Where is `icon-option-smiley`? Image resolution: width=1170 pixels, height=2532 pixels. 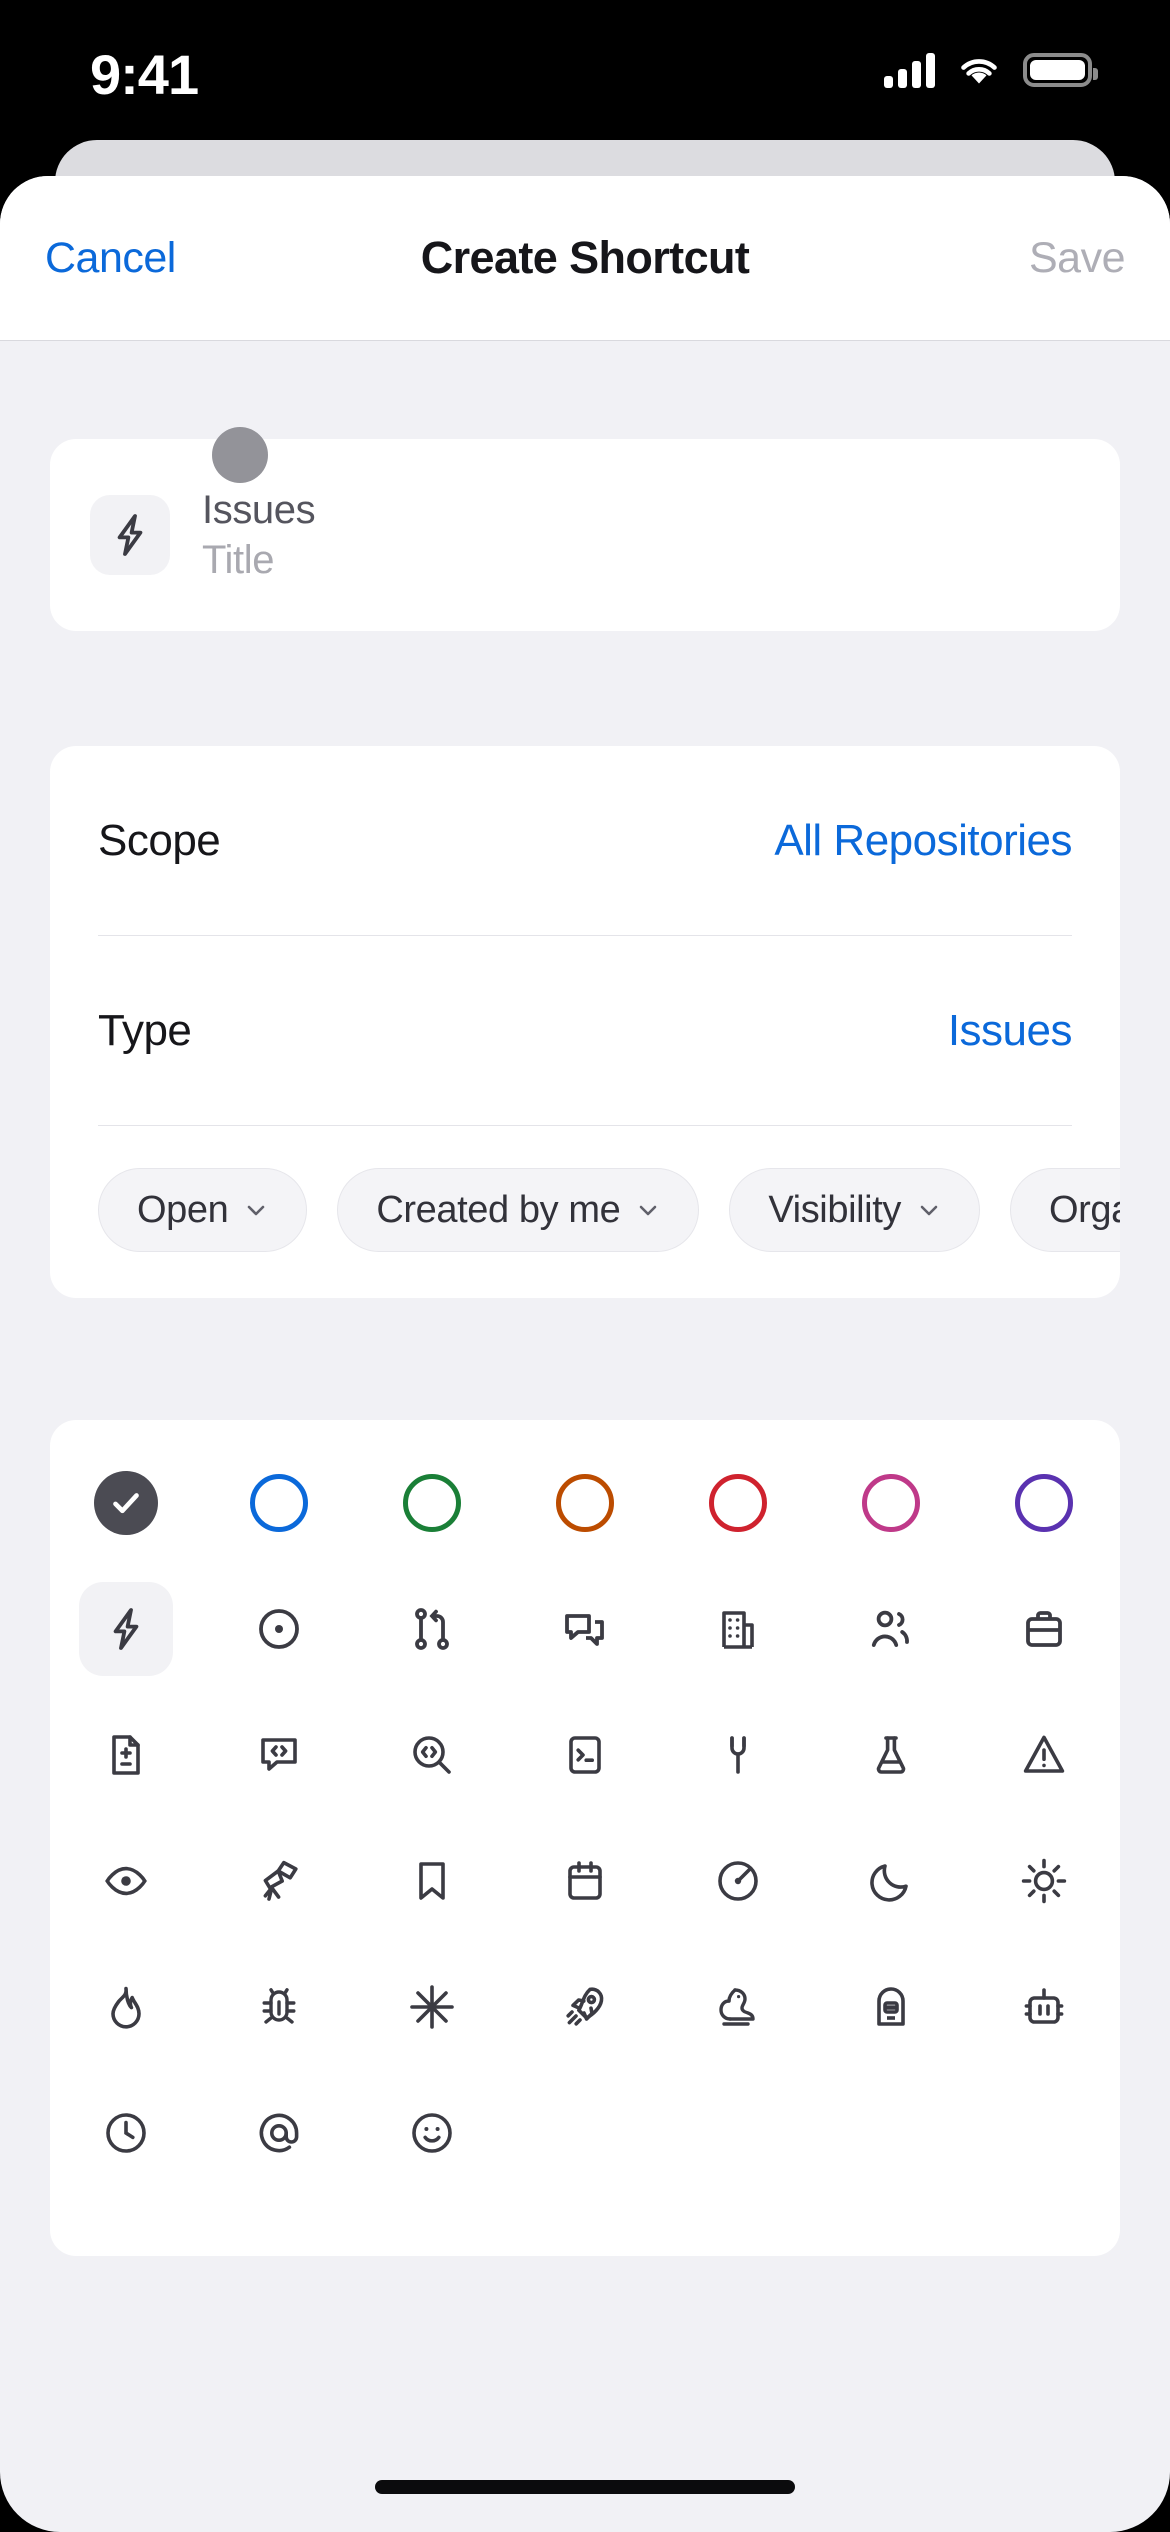 icon-option-smiley is located at coordinates (432, 2133).